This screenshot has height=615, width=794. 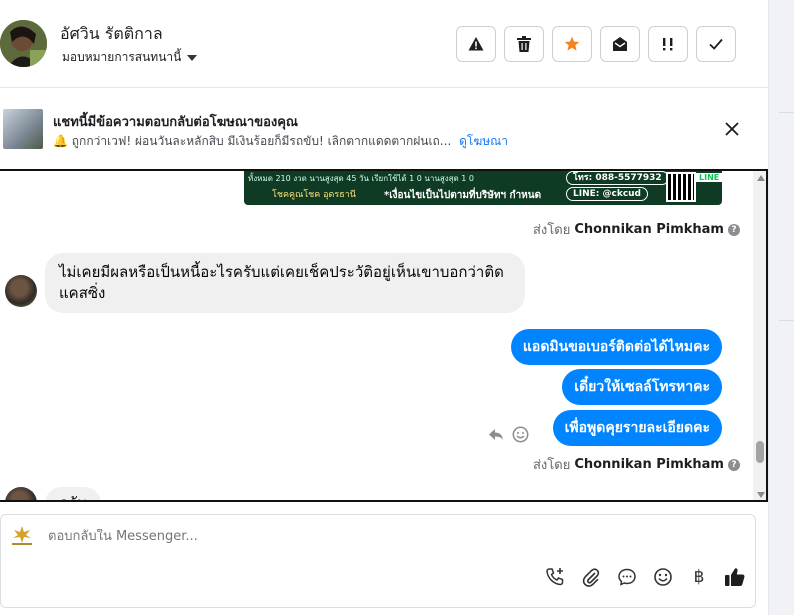 I want to click on scroll-thumb, so click(x=760, y=452).